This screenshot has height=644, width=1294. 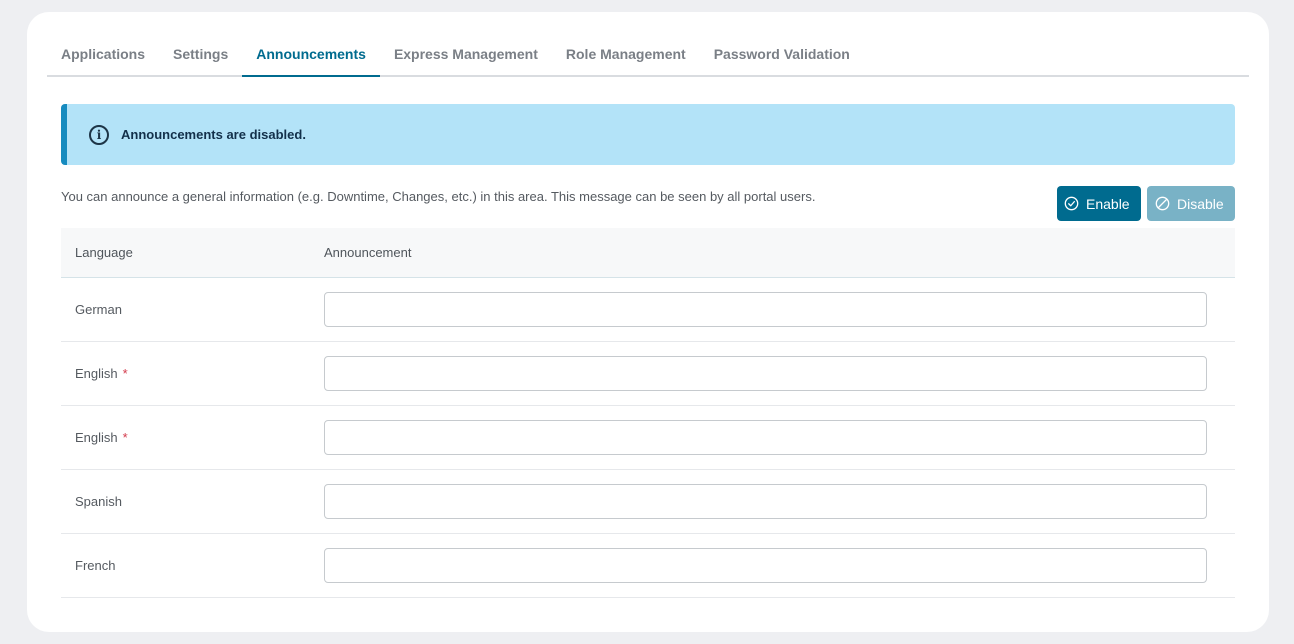 I want to click on announcement-input-german, so click(x=765, y=309).